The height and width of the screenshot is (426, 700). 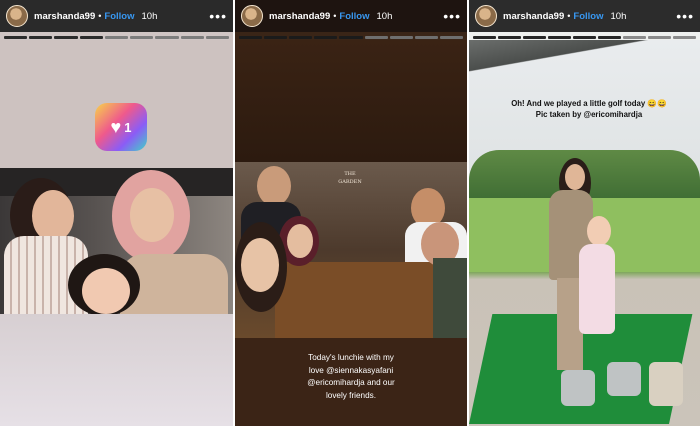 What do you see at coordinates (351, 101) in the screenshot?
I see `story-background-top` at bounding box center [351, 101].